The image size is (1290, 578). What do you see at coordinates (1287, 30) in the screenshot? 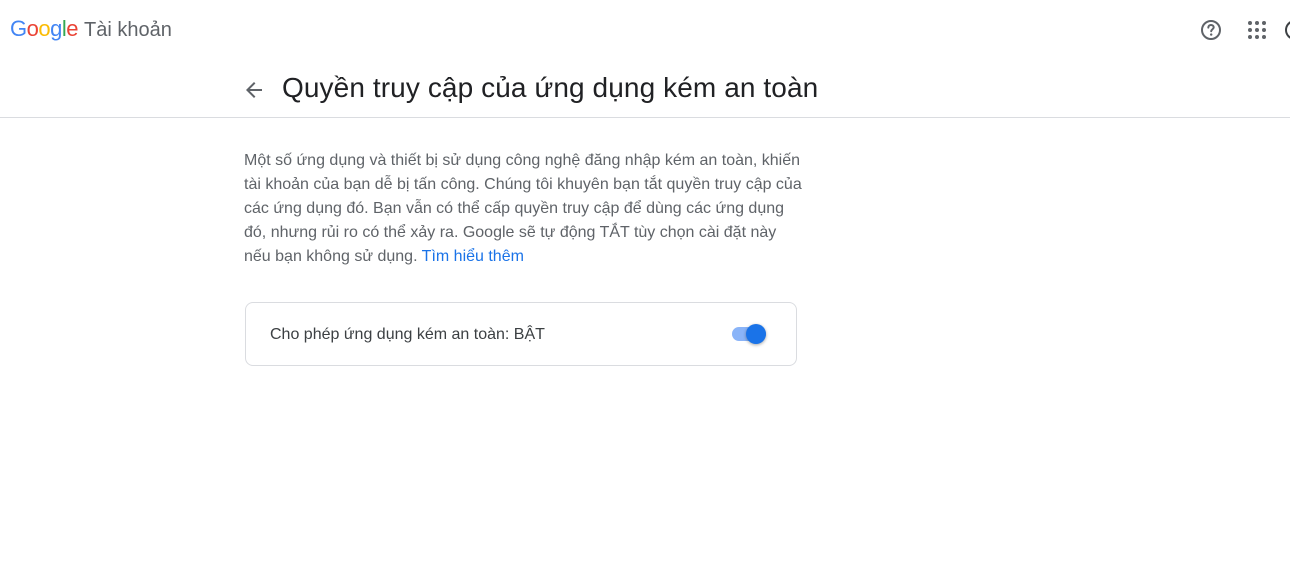
I see `avatar` at bounding box center [1287, 30].